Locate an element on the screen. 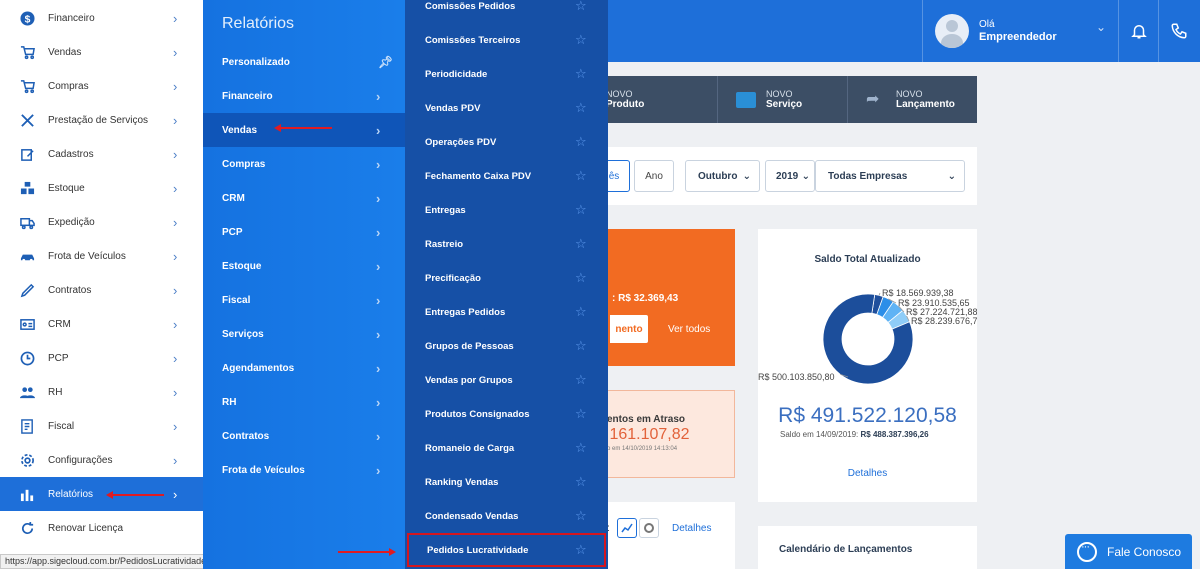 The height and width of the screenshot is (569, 1200). reports-item-pcp: PCP › is located at coordinates (304, 232).